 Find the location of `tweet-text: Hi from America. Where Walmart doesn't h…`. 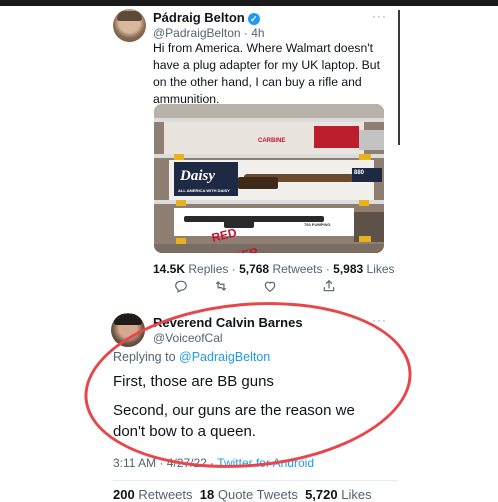

tweet-text: Hi from America. Where Walmart doesn't h… is located at coordinates (266, 73).